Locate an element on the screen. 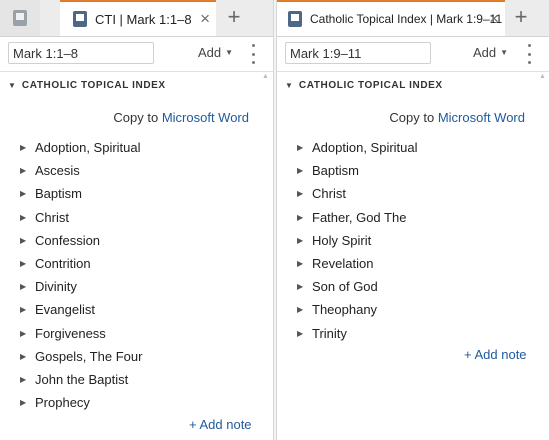  topic-label: Confession is located at coordinates (68, 240).